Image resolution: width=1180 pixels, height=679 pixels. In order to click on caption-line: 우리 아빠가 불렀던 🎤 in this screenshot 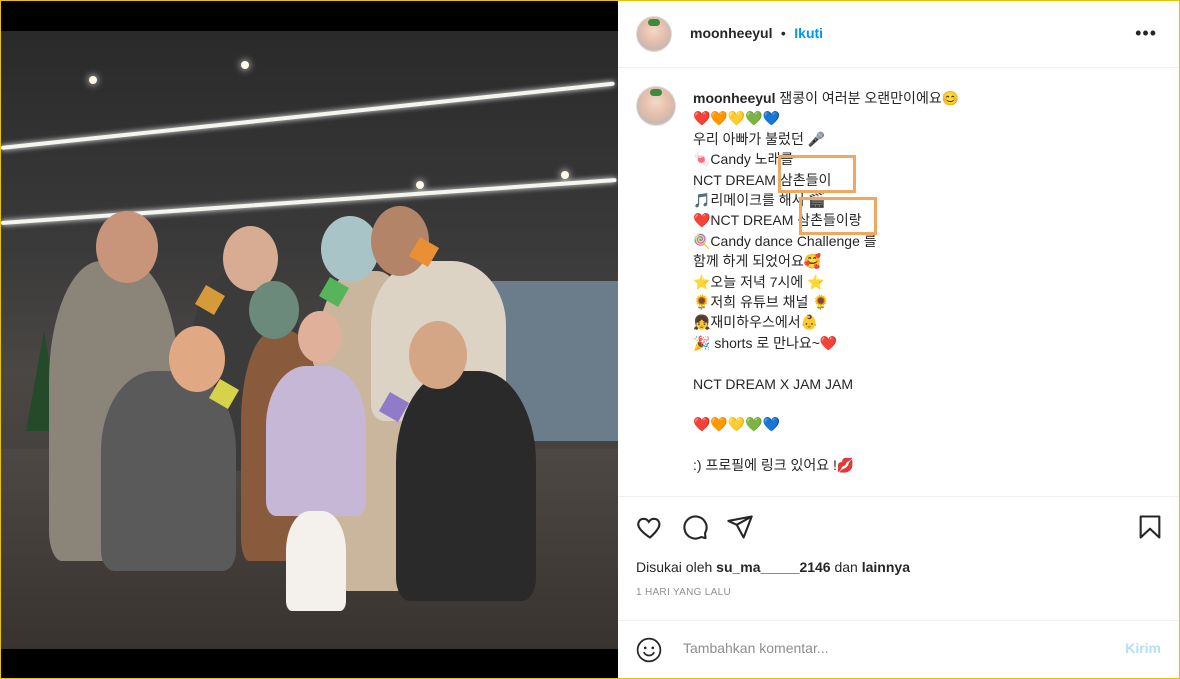, I will do `click(759, 138)`.